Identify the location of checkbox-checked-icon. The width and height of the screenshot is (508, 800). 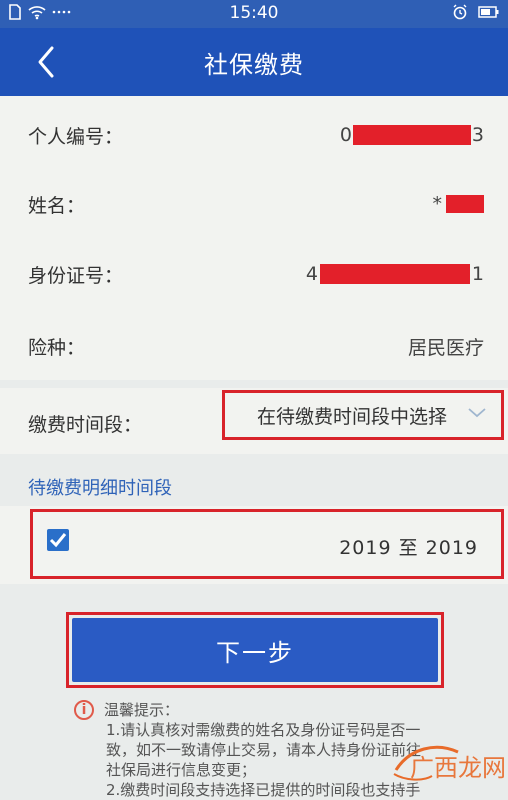
(58, 540).